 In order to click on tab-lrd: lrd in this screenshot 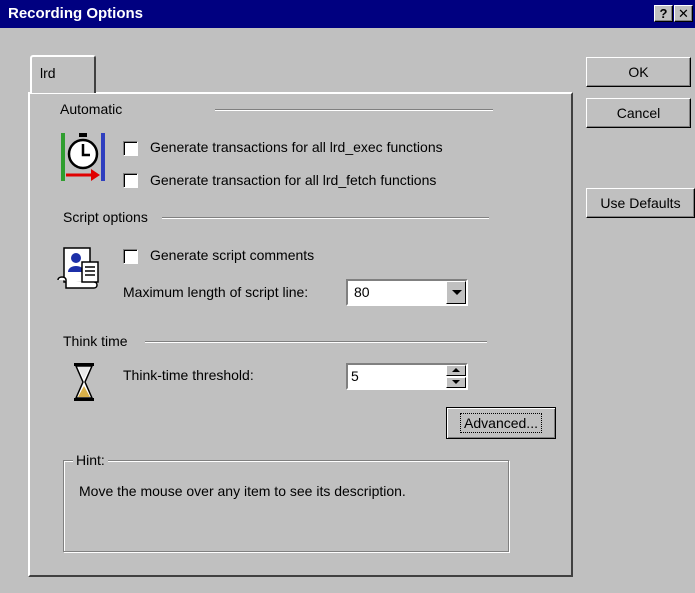, I will do `click(63, 74)`.